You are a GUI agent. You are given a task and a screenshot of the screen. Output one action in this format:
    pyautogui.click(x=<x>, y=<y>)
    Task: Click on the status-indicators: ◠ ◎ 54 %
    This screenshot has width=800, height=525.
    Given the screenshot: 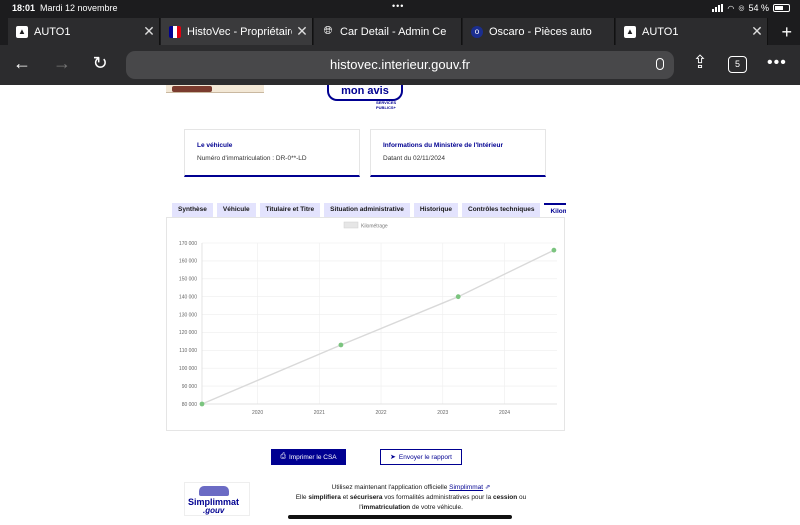 What is the action you would take?
    pyautogui.click(x=751, y=8)
    